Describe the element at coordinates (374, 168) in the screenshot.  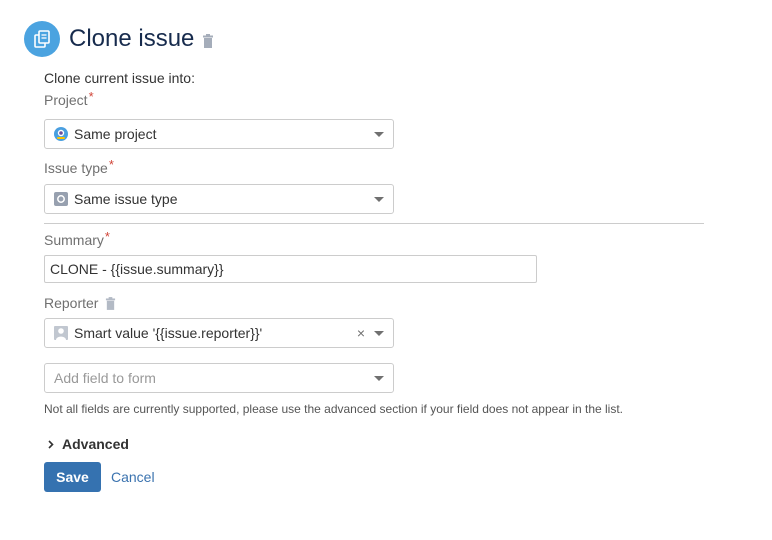
I see `issue-type-label: Issue type *` at that location.